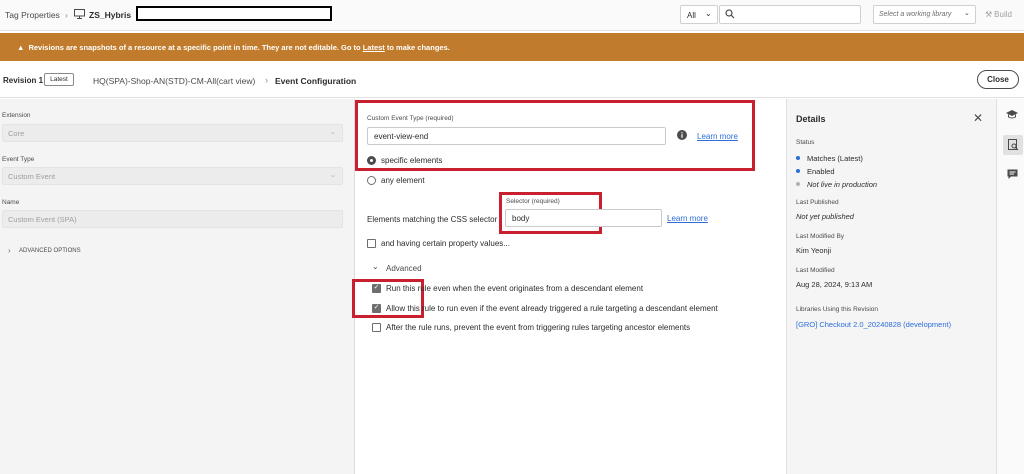 The height and width of the screenshot is (474, 1024). Describe the element at coordinates (825, 216) in the screenshot. I see `last-published-value: Not yet published` at that location.